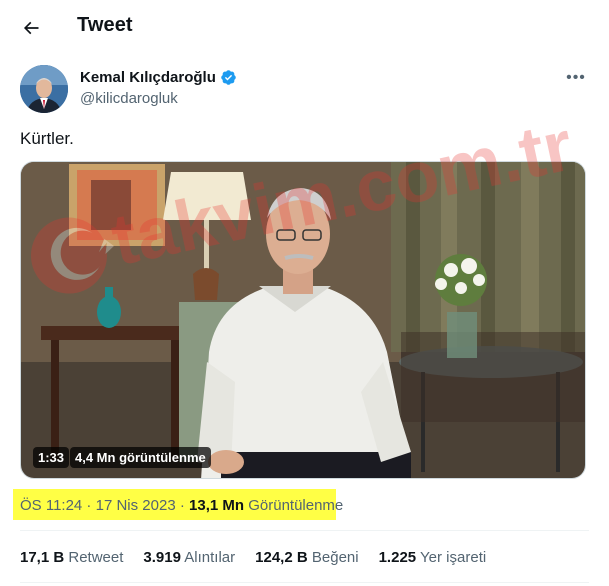 This screenshot has width=609, height=586. I want to click on video-duration-badge: 1:33, so click(51, 457).